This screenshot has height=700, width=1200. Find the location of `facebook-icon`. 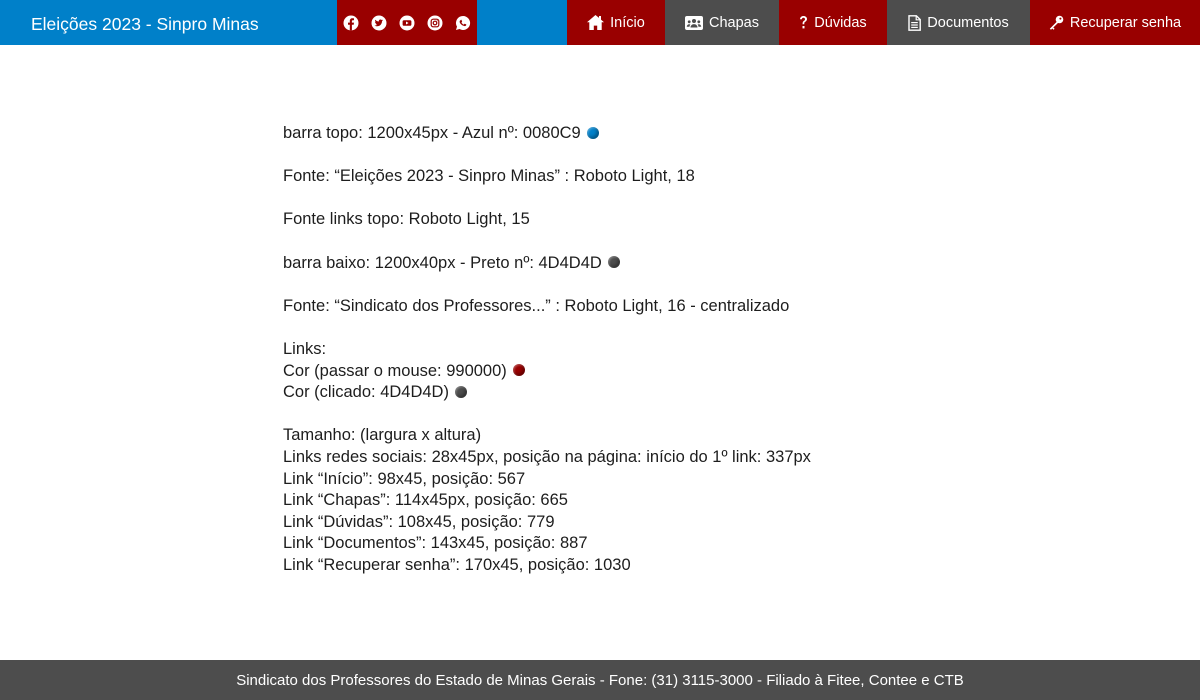

facebook-icon is located at coordinates (351, 22).